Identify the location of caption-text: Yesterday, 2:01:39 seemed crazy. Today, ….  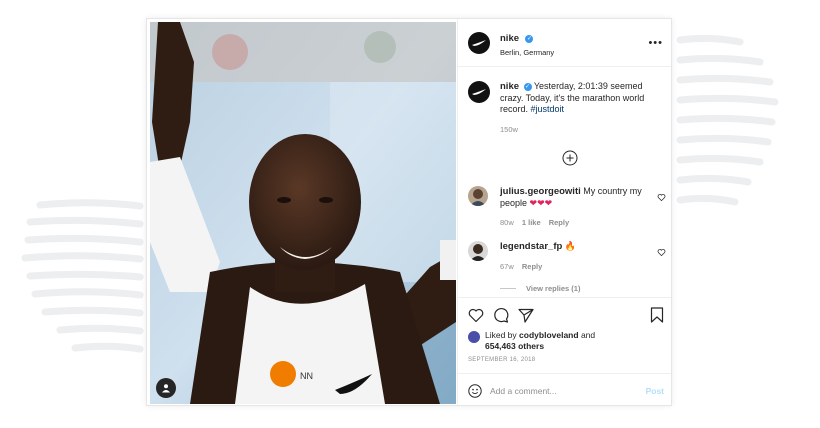
(572, 97).